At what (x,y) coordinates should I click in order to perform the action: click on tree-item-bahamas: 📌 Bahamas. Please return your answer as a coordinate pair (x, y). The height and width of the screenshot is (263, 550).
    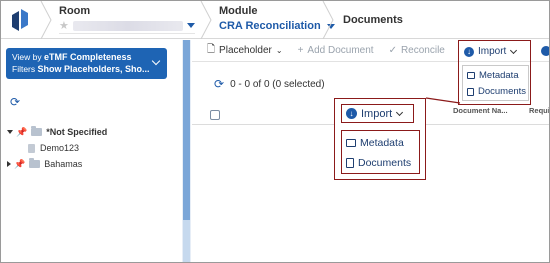
    Looking at the image, I should click on (57, 164).